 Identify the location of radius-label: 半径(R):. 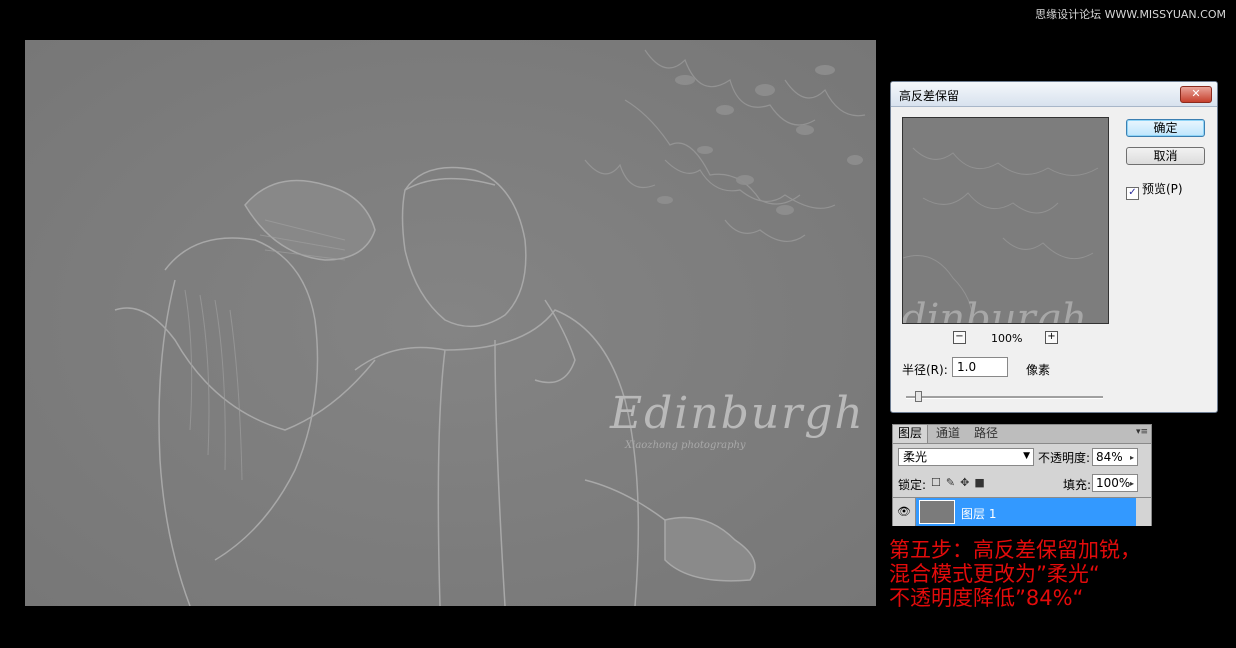
(925, 370).